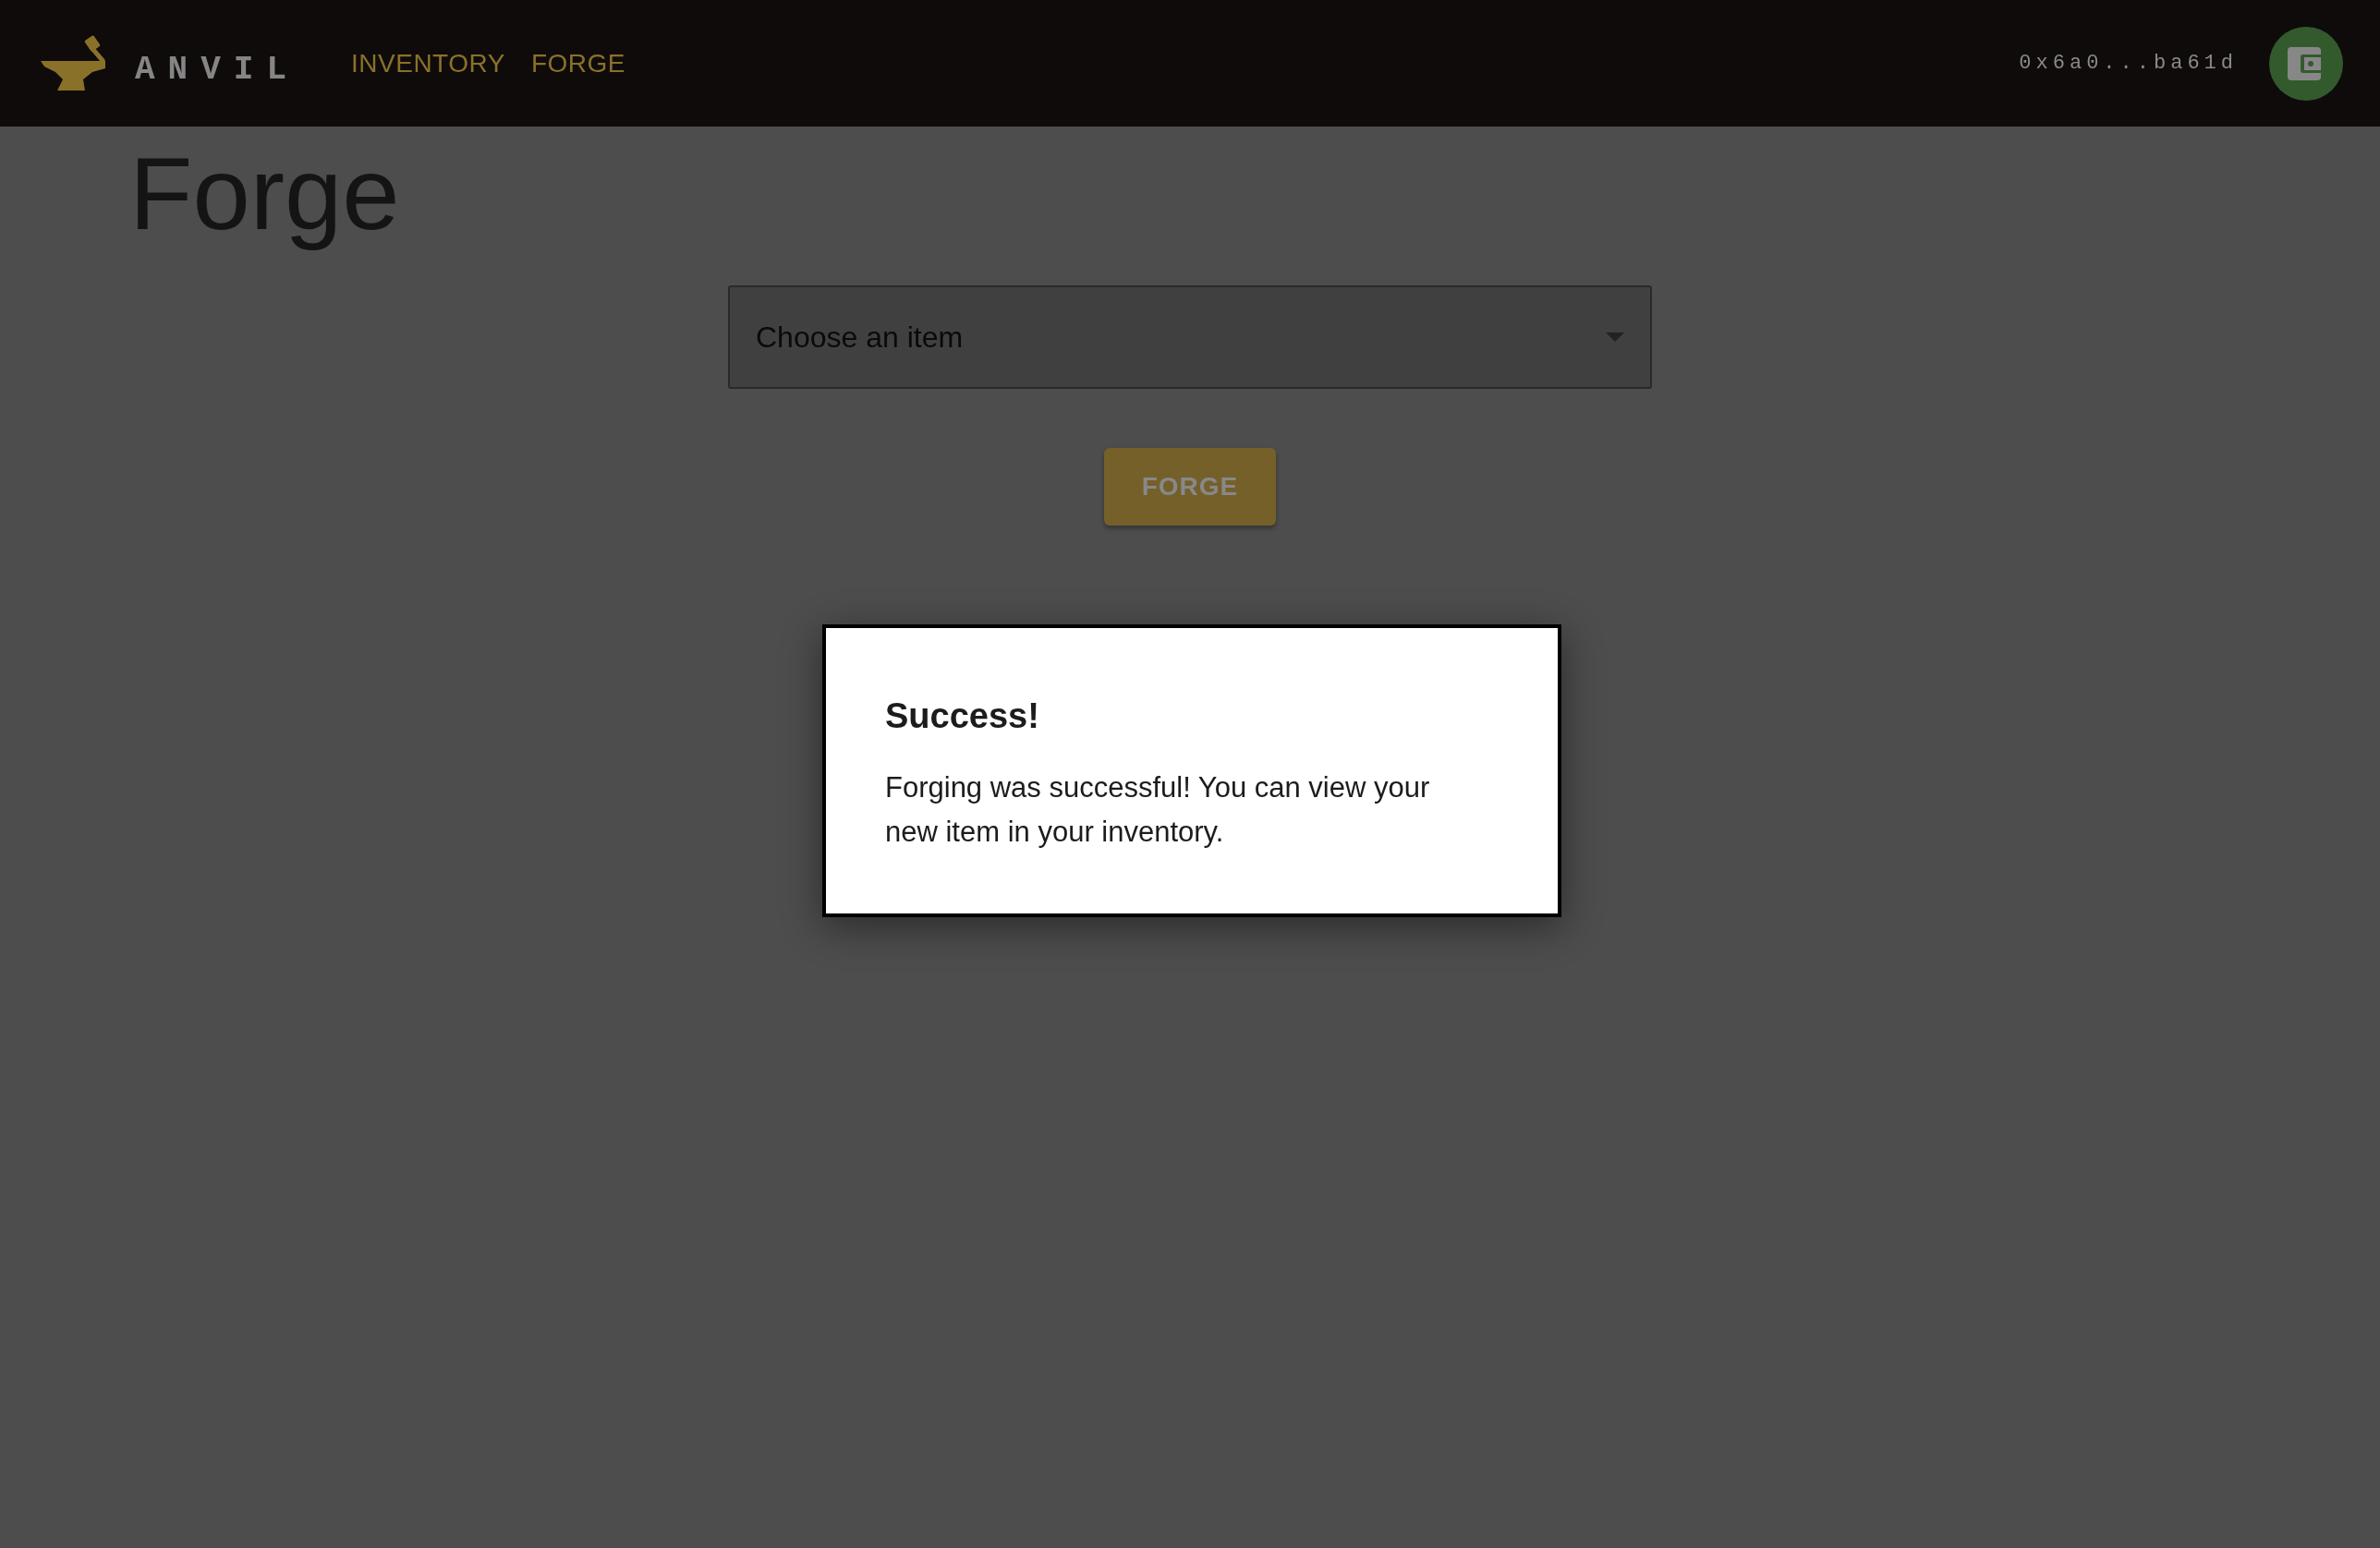 This screenshot has height=1548, width=2380. Describe the element at coordinates (428, 63) in the screenshot. I see `nav-link: INVENTORY` at that location.